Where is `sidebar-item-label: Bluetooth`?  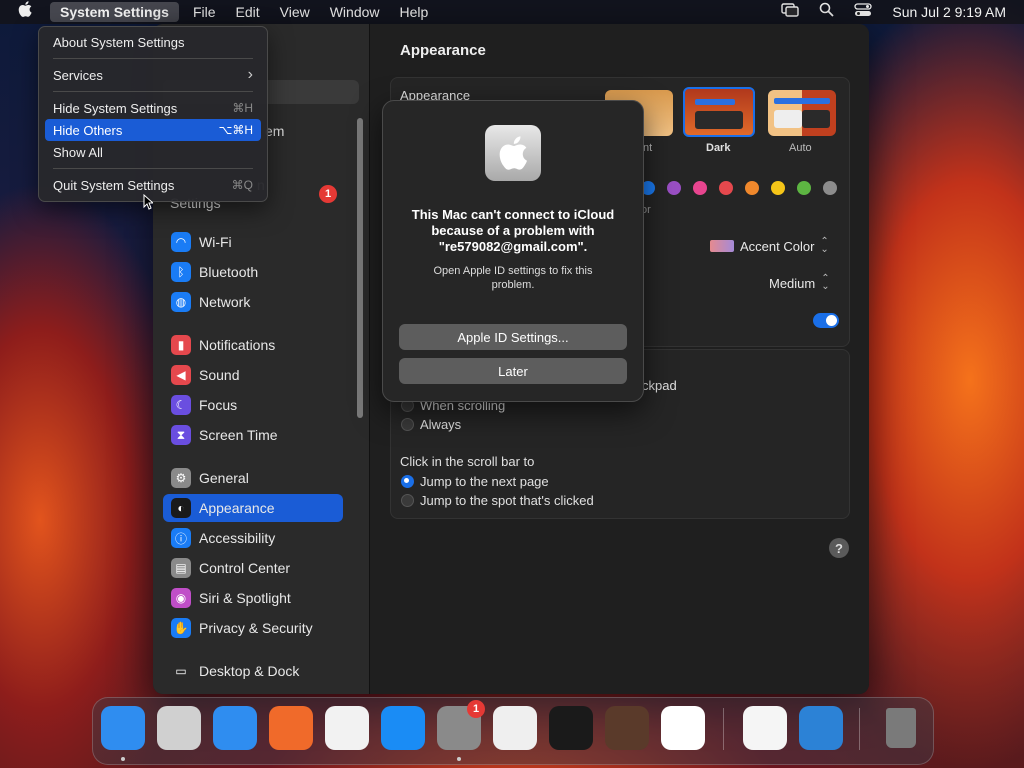 sidebar-item-label: Bluetooth is located at coordinates (229, 272).